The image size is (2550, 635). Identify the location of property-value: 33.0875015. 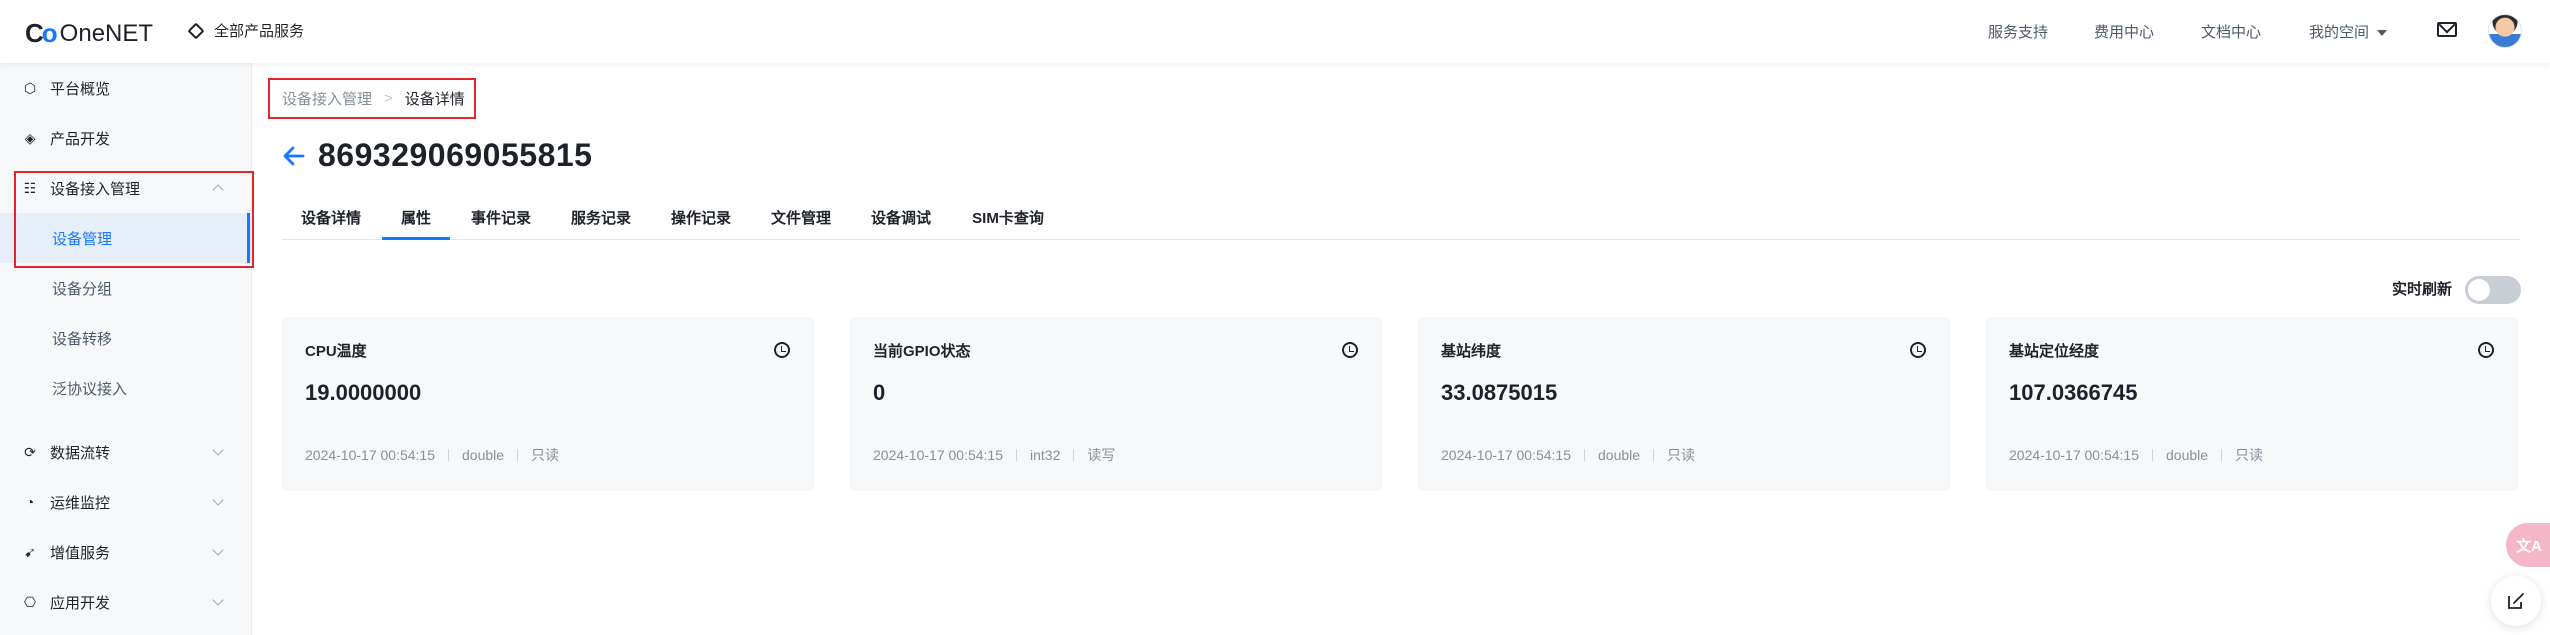
(1499, 392).